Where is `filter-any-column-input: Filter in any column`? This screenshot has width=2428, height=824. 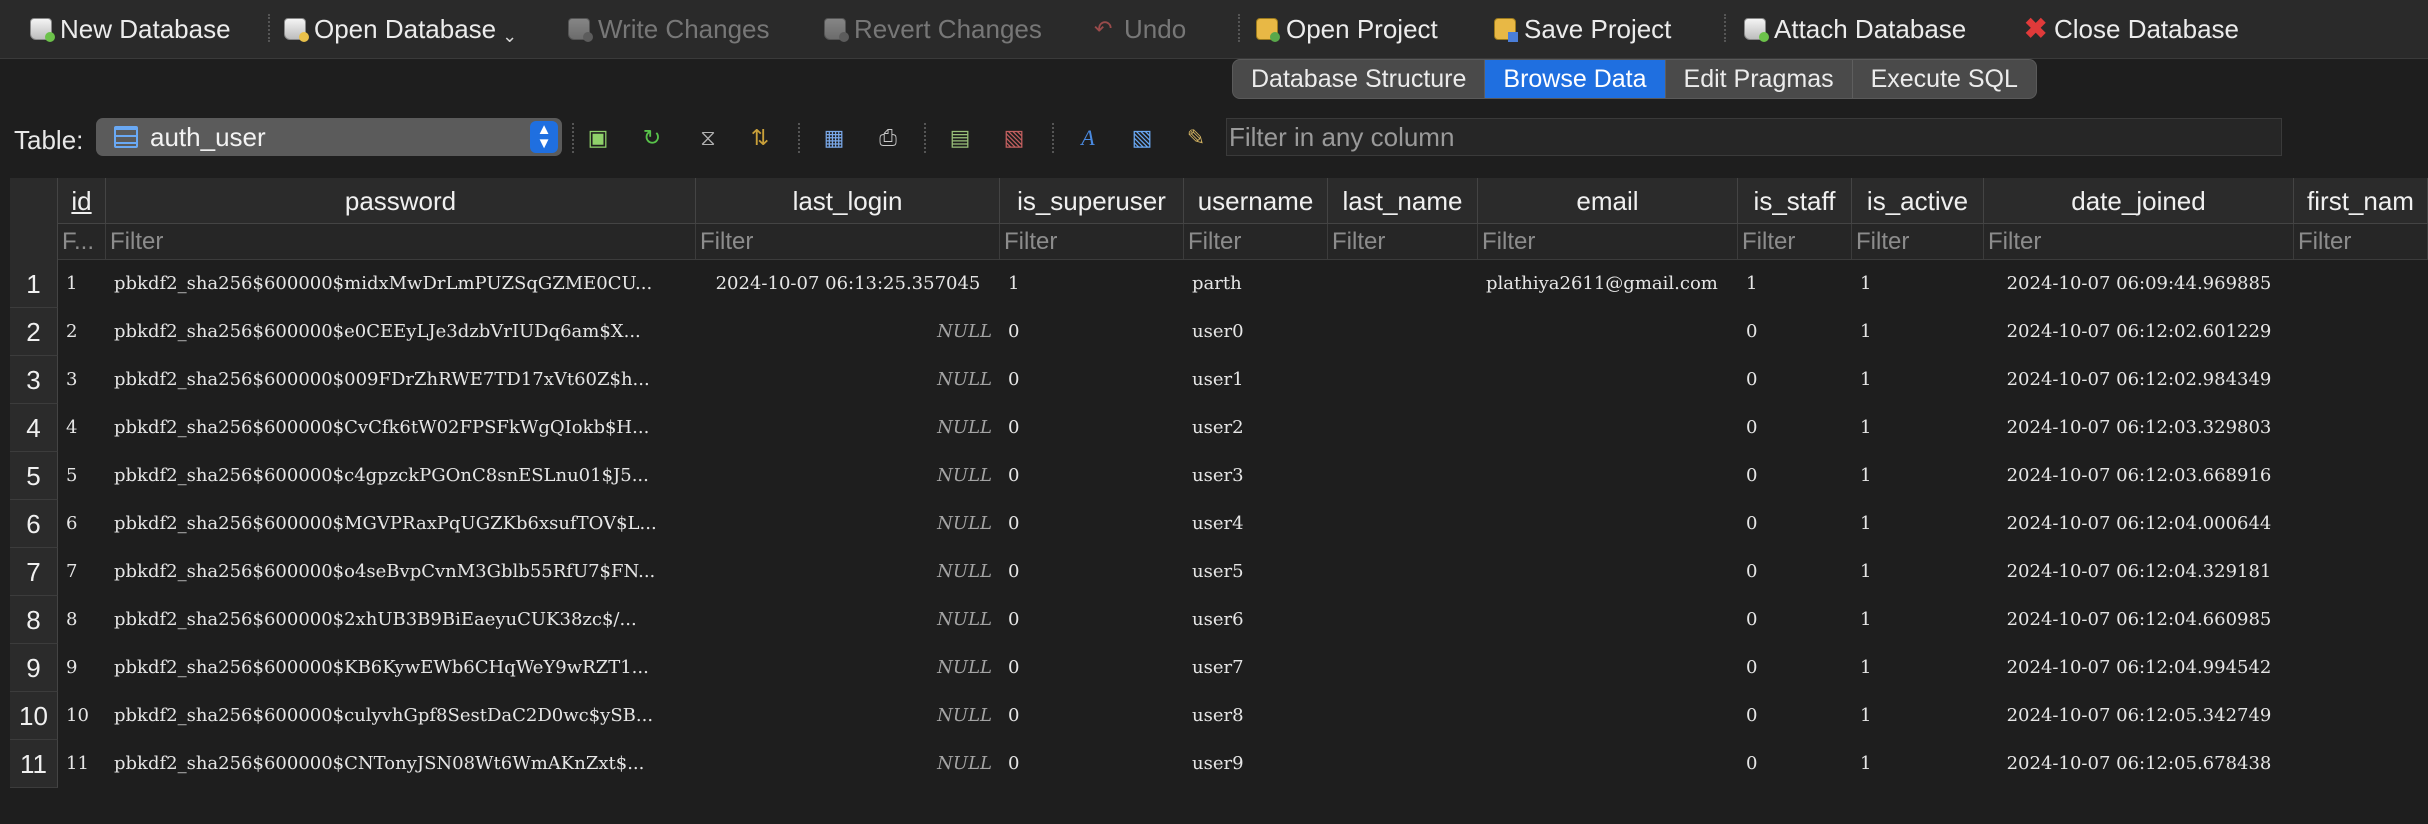 filter-any-column-input: Filter in any column is located at coordinates (1754, 137).